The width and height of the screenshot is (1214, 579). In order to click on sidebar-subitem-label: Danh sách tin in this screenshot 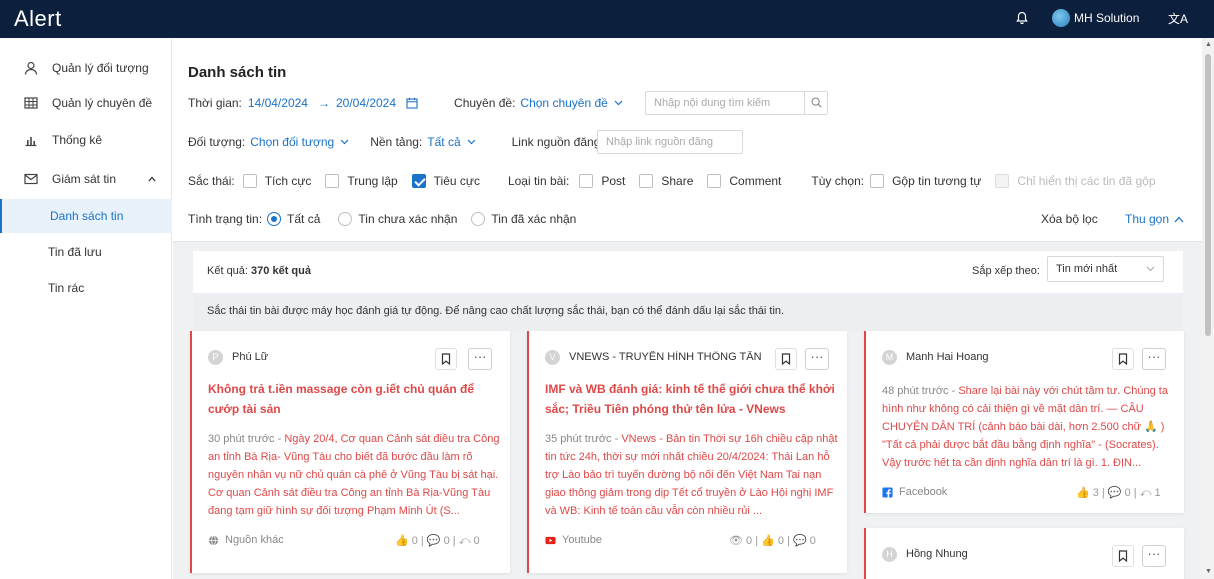, I will do `click(87, 216)`.